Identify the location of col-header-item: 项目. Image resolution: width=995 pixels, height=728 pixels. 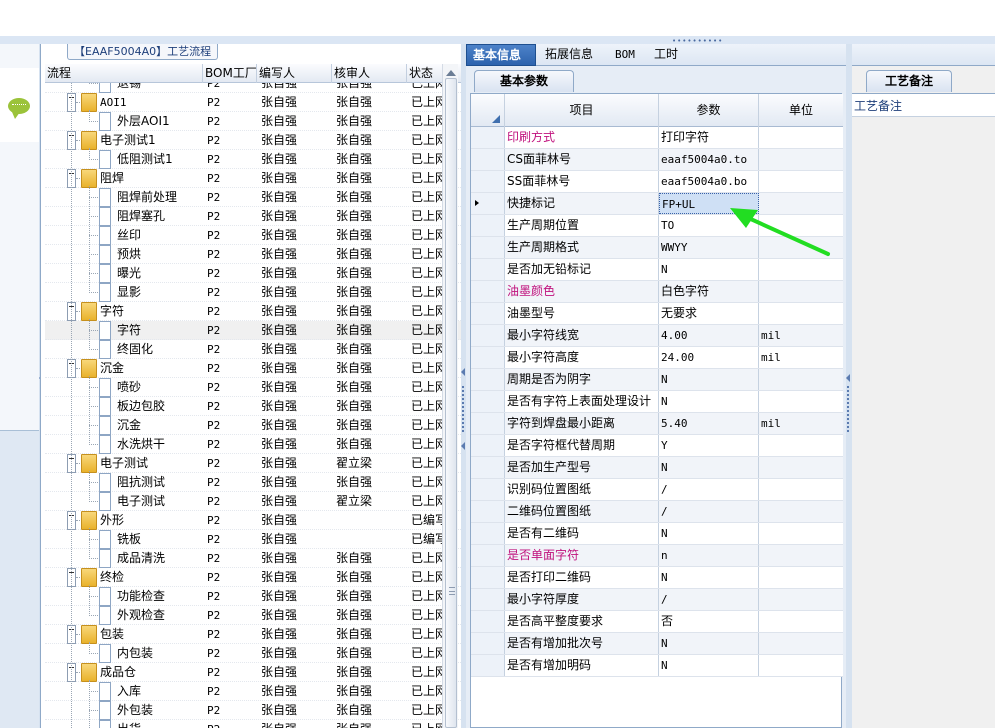
(582, 110).